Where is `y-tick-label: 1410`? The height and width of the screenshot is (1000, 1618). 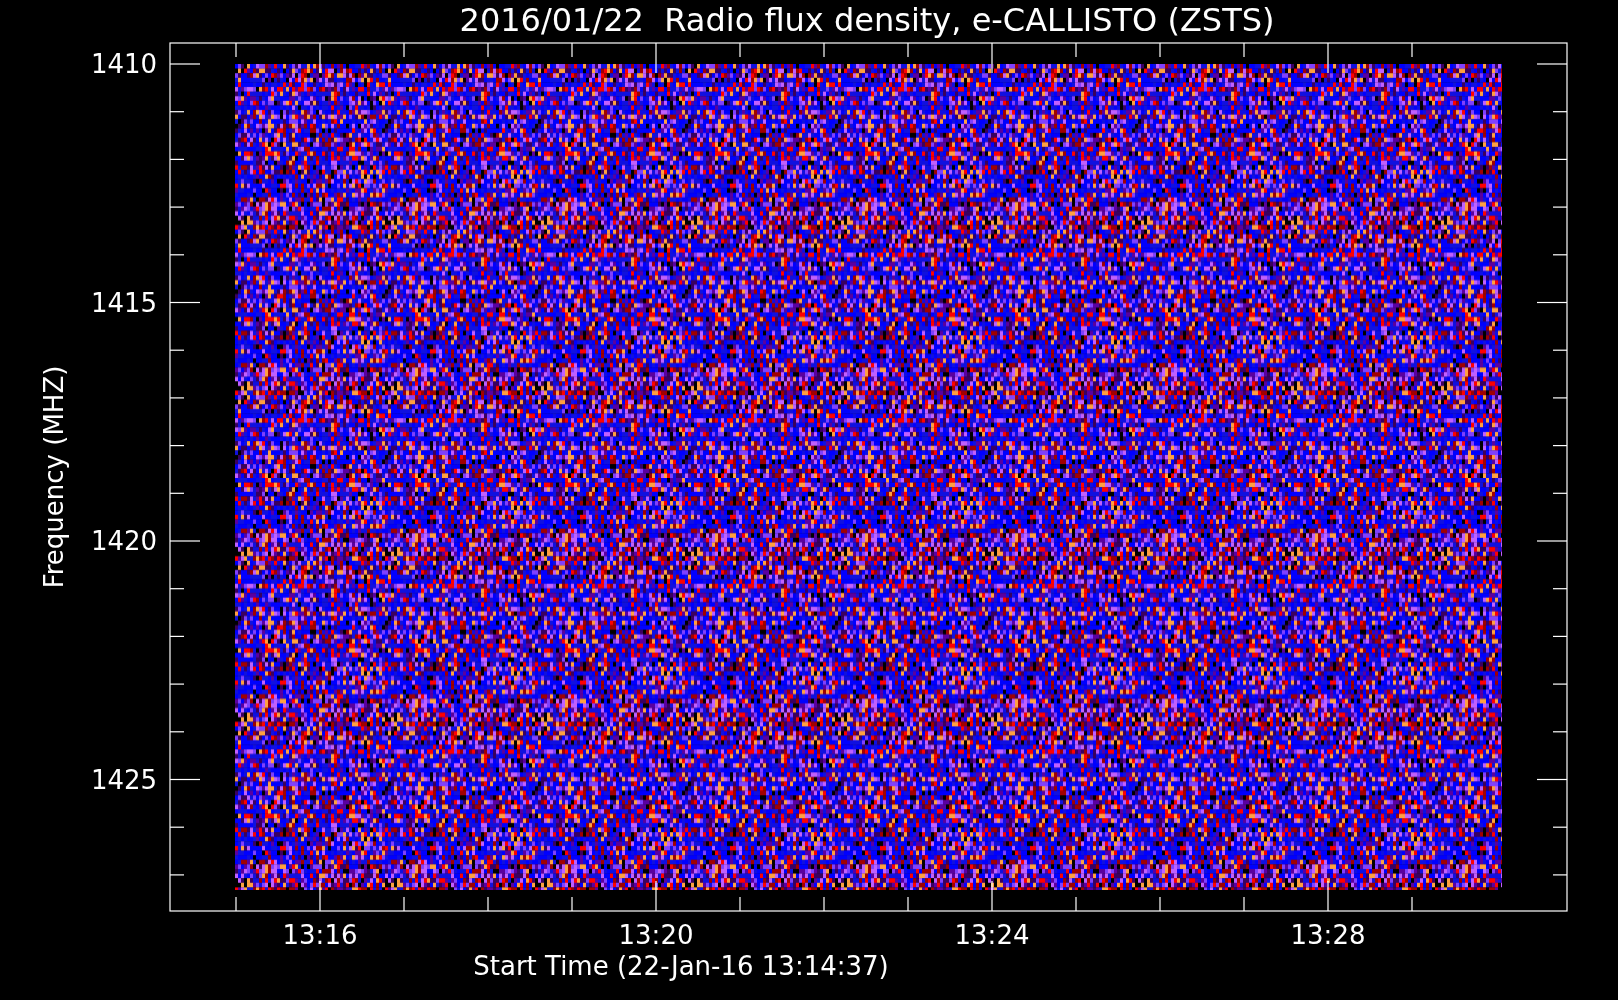 y-tick-label: 1410 is located at coordinates (124, 64).